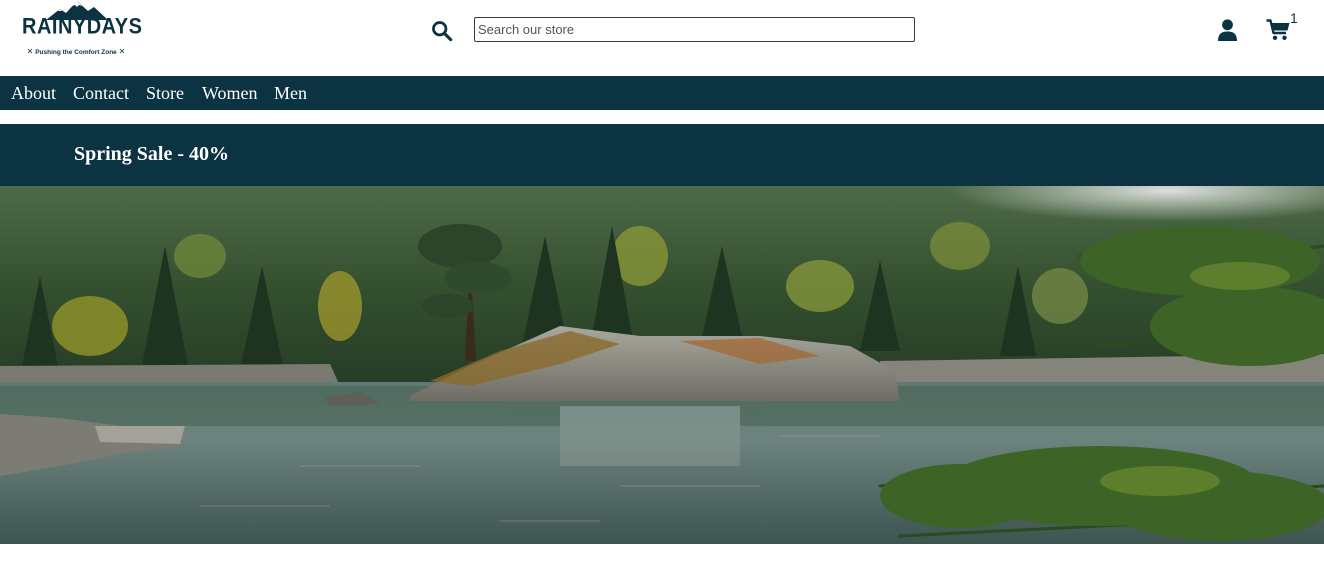  I want to click on tagline-mark-left: ✕, so click(30, 51).